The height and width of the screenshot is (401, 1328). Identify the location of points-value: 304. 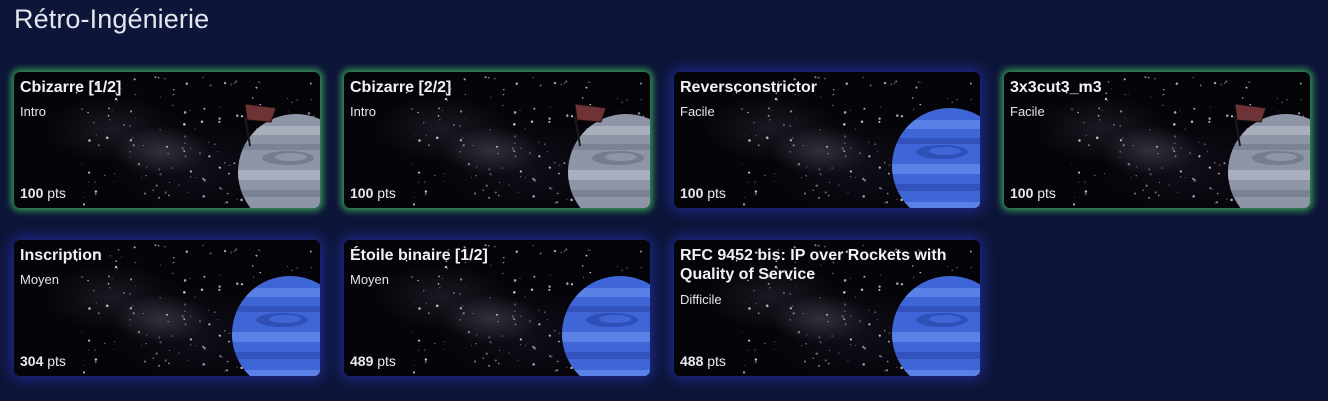
(32, 361).